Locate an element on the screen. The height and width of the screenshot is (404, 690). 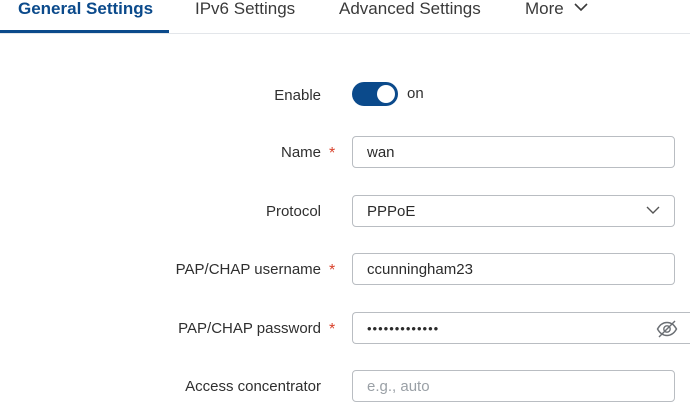
toggle-knob is located at coordinates (386, 94).